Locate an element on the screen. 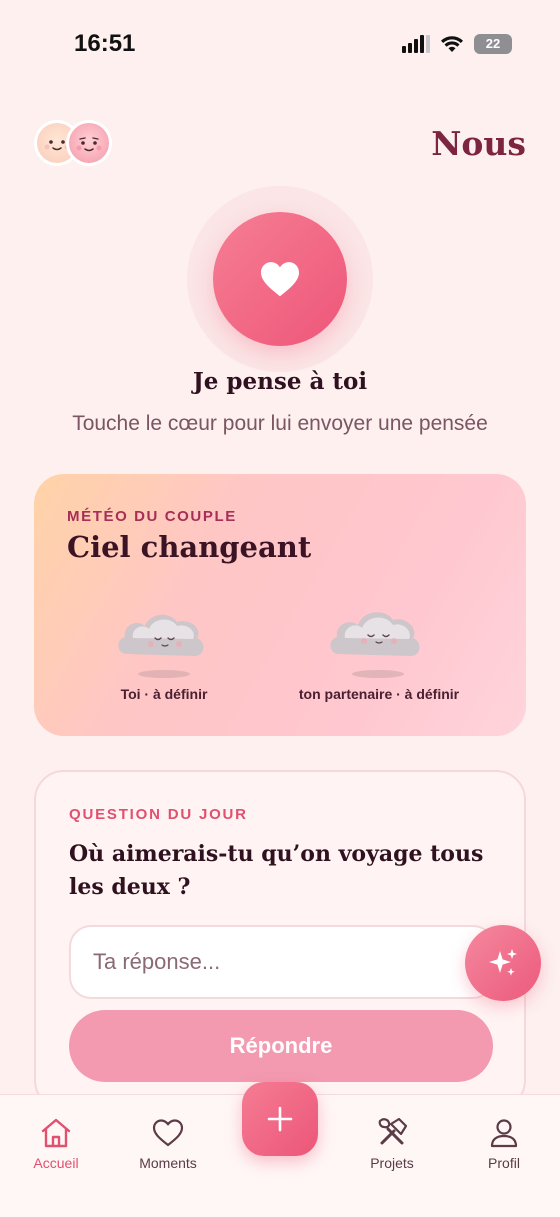  tab-label: Profil is located at coordinates (504, 1163).